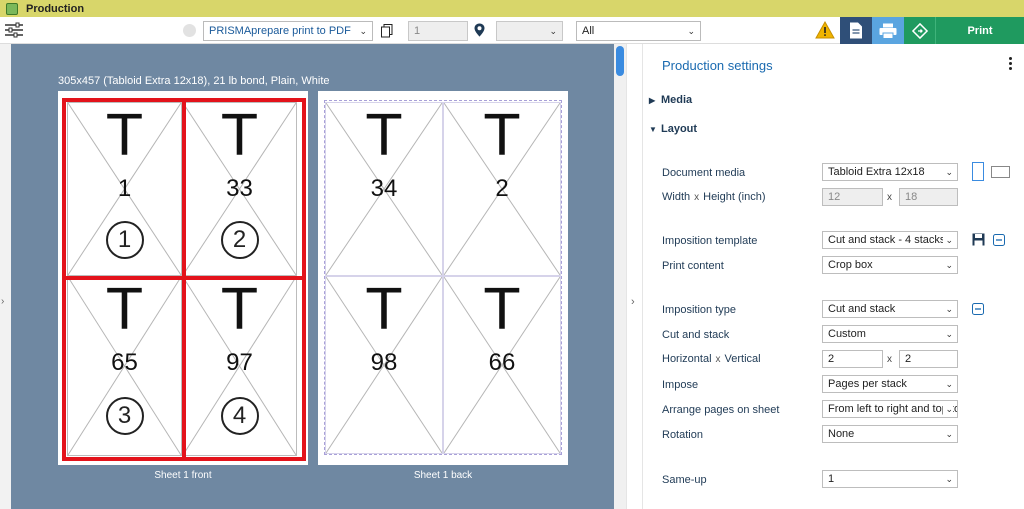 This screenshot has height=509, width=1024. I want to click on page-tile: T 2, so click(502, 189).